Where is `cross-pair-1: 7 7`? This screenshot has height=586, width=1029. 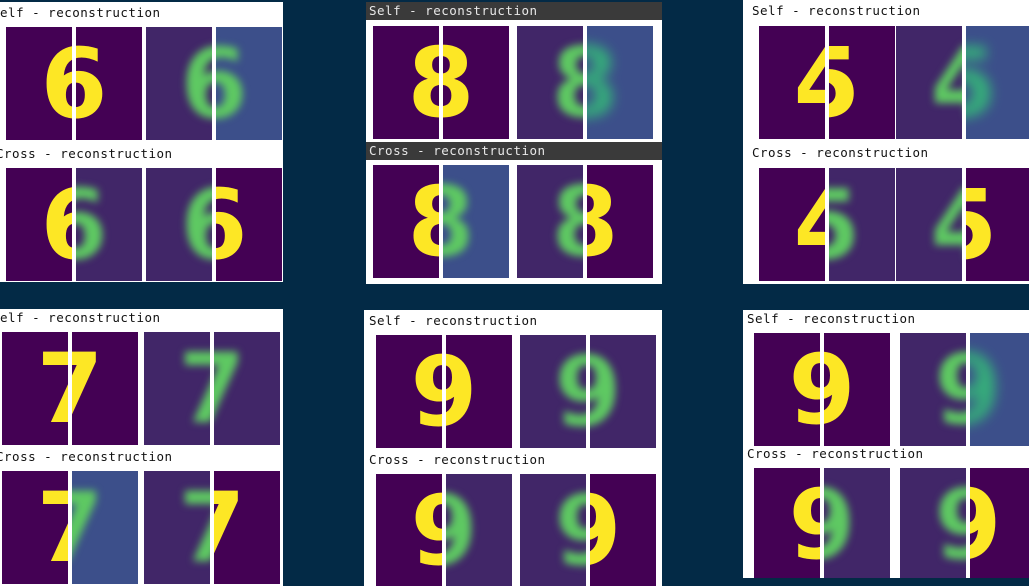
cross-pair-1: 7 7 is located at coordinates (71, 527).